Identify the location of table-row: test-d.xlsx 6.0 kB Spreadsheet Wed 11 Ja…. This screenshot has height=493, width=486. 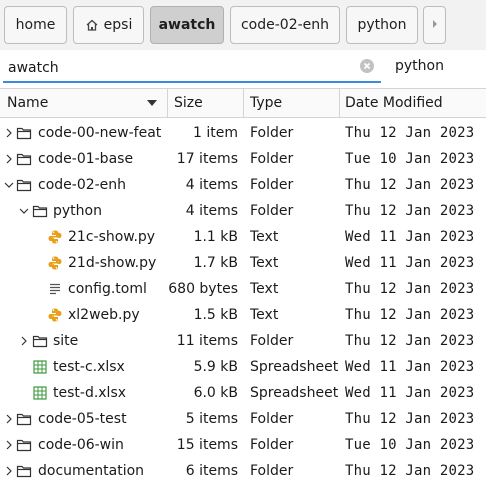
(243, 393).